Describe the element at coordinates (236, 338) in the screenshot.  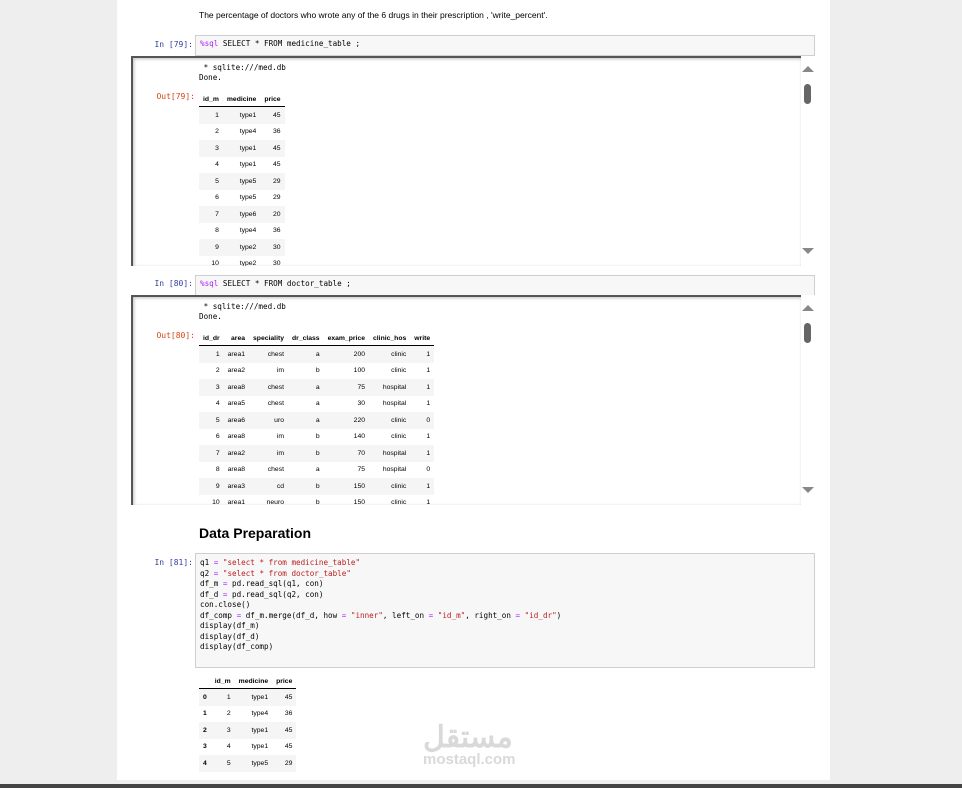
I see `column-header: area` at that location.